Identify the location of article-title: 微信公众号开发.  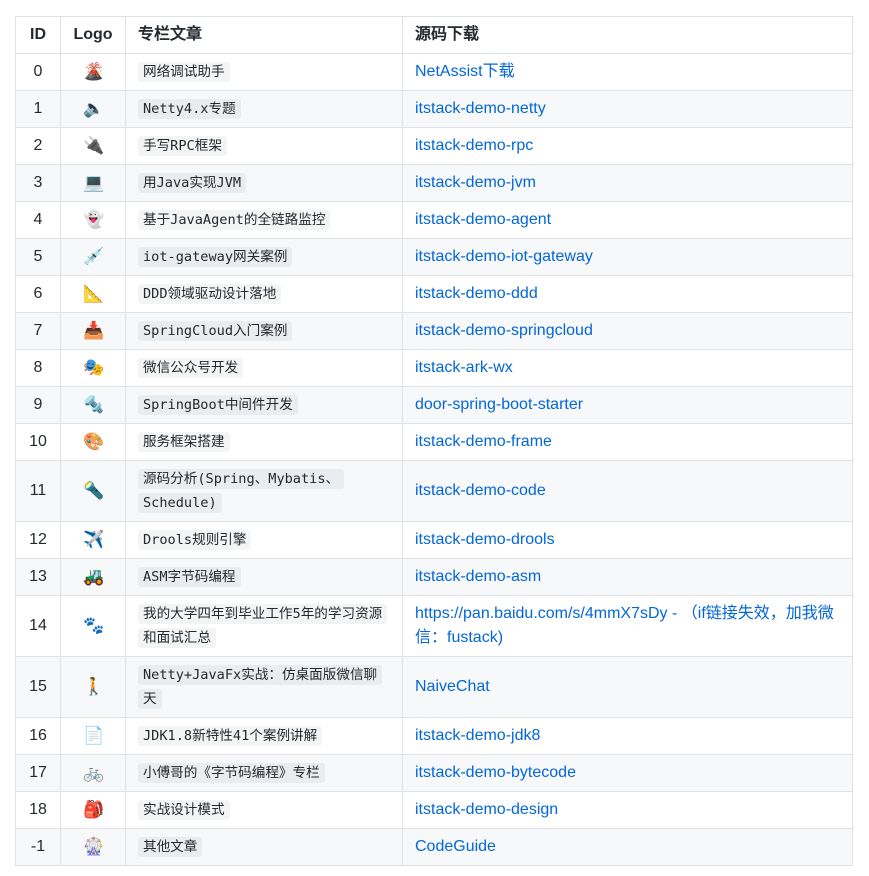
(191, 368).